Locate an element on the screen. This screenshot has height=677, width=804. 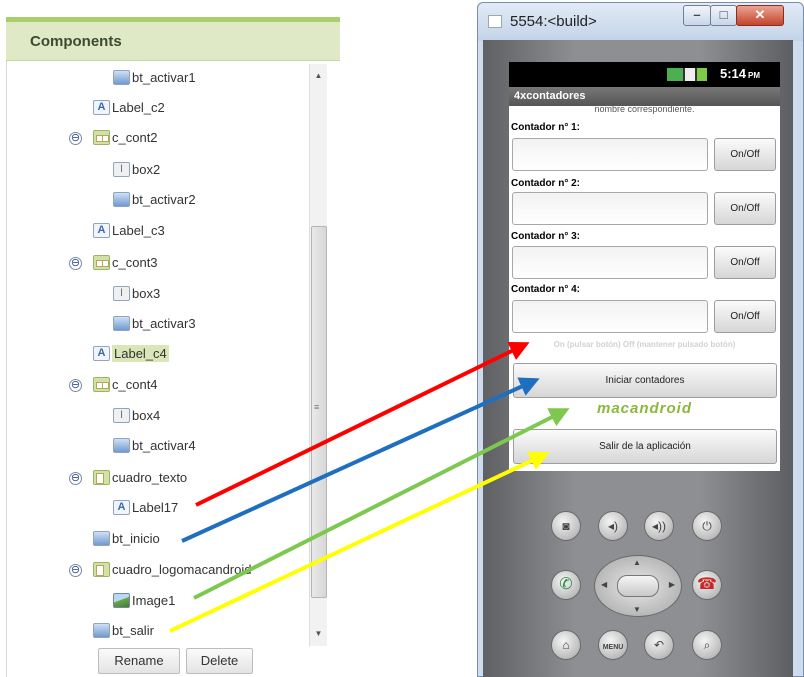
end-call-icon: ☎ is located at coordinates (707, 585).